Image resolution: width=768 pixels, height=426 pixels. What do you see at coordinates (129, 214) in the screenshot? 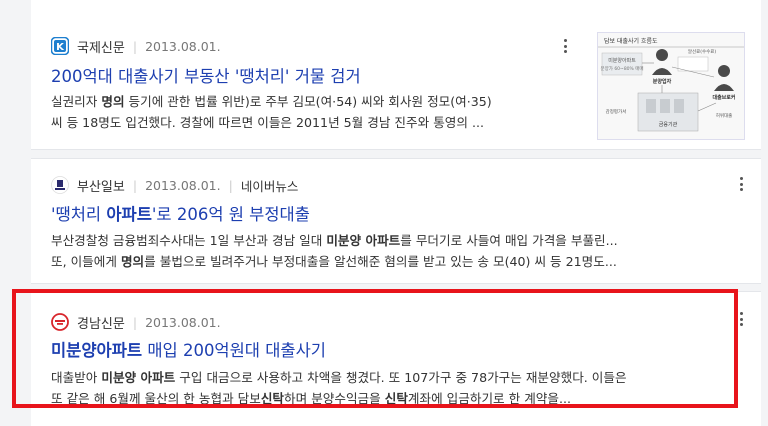
I see `title-highlight: 아파트` at bounding box center [129, 214].